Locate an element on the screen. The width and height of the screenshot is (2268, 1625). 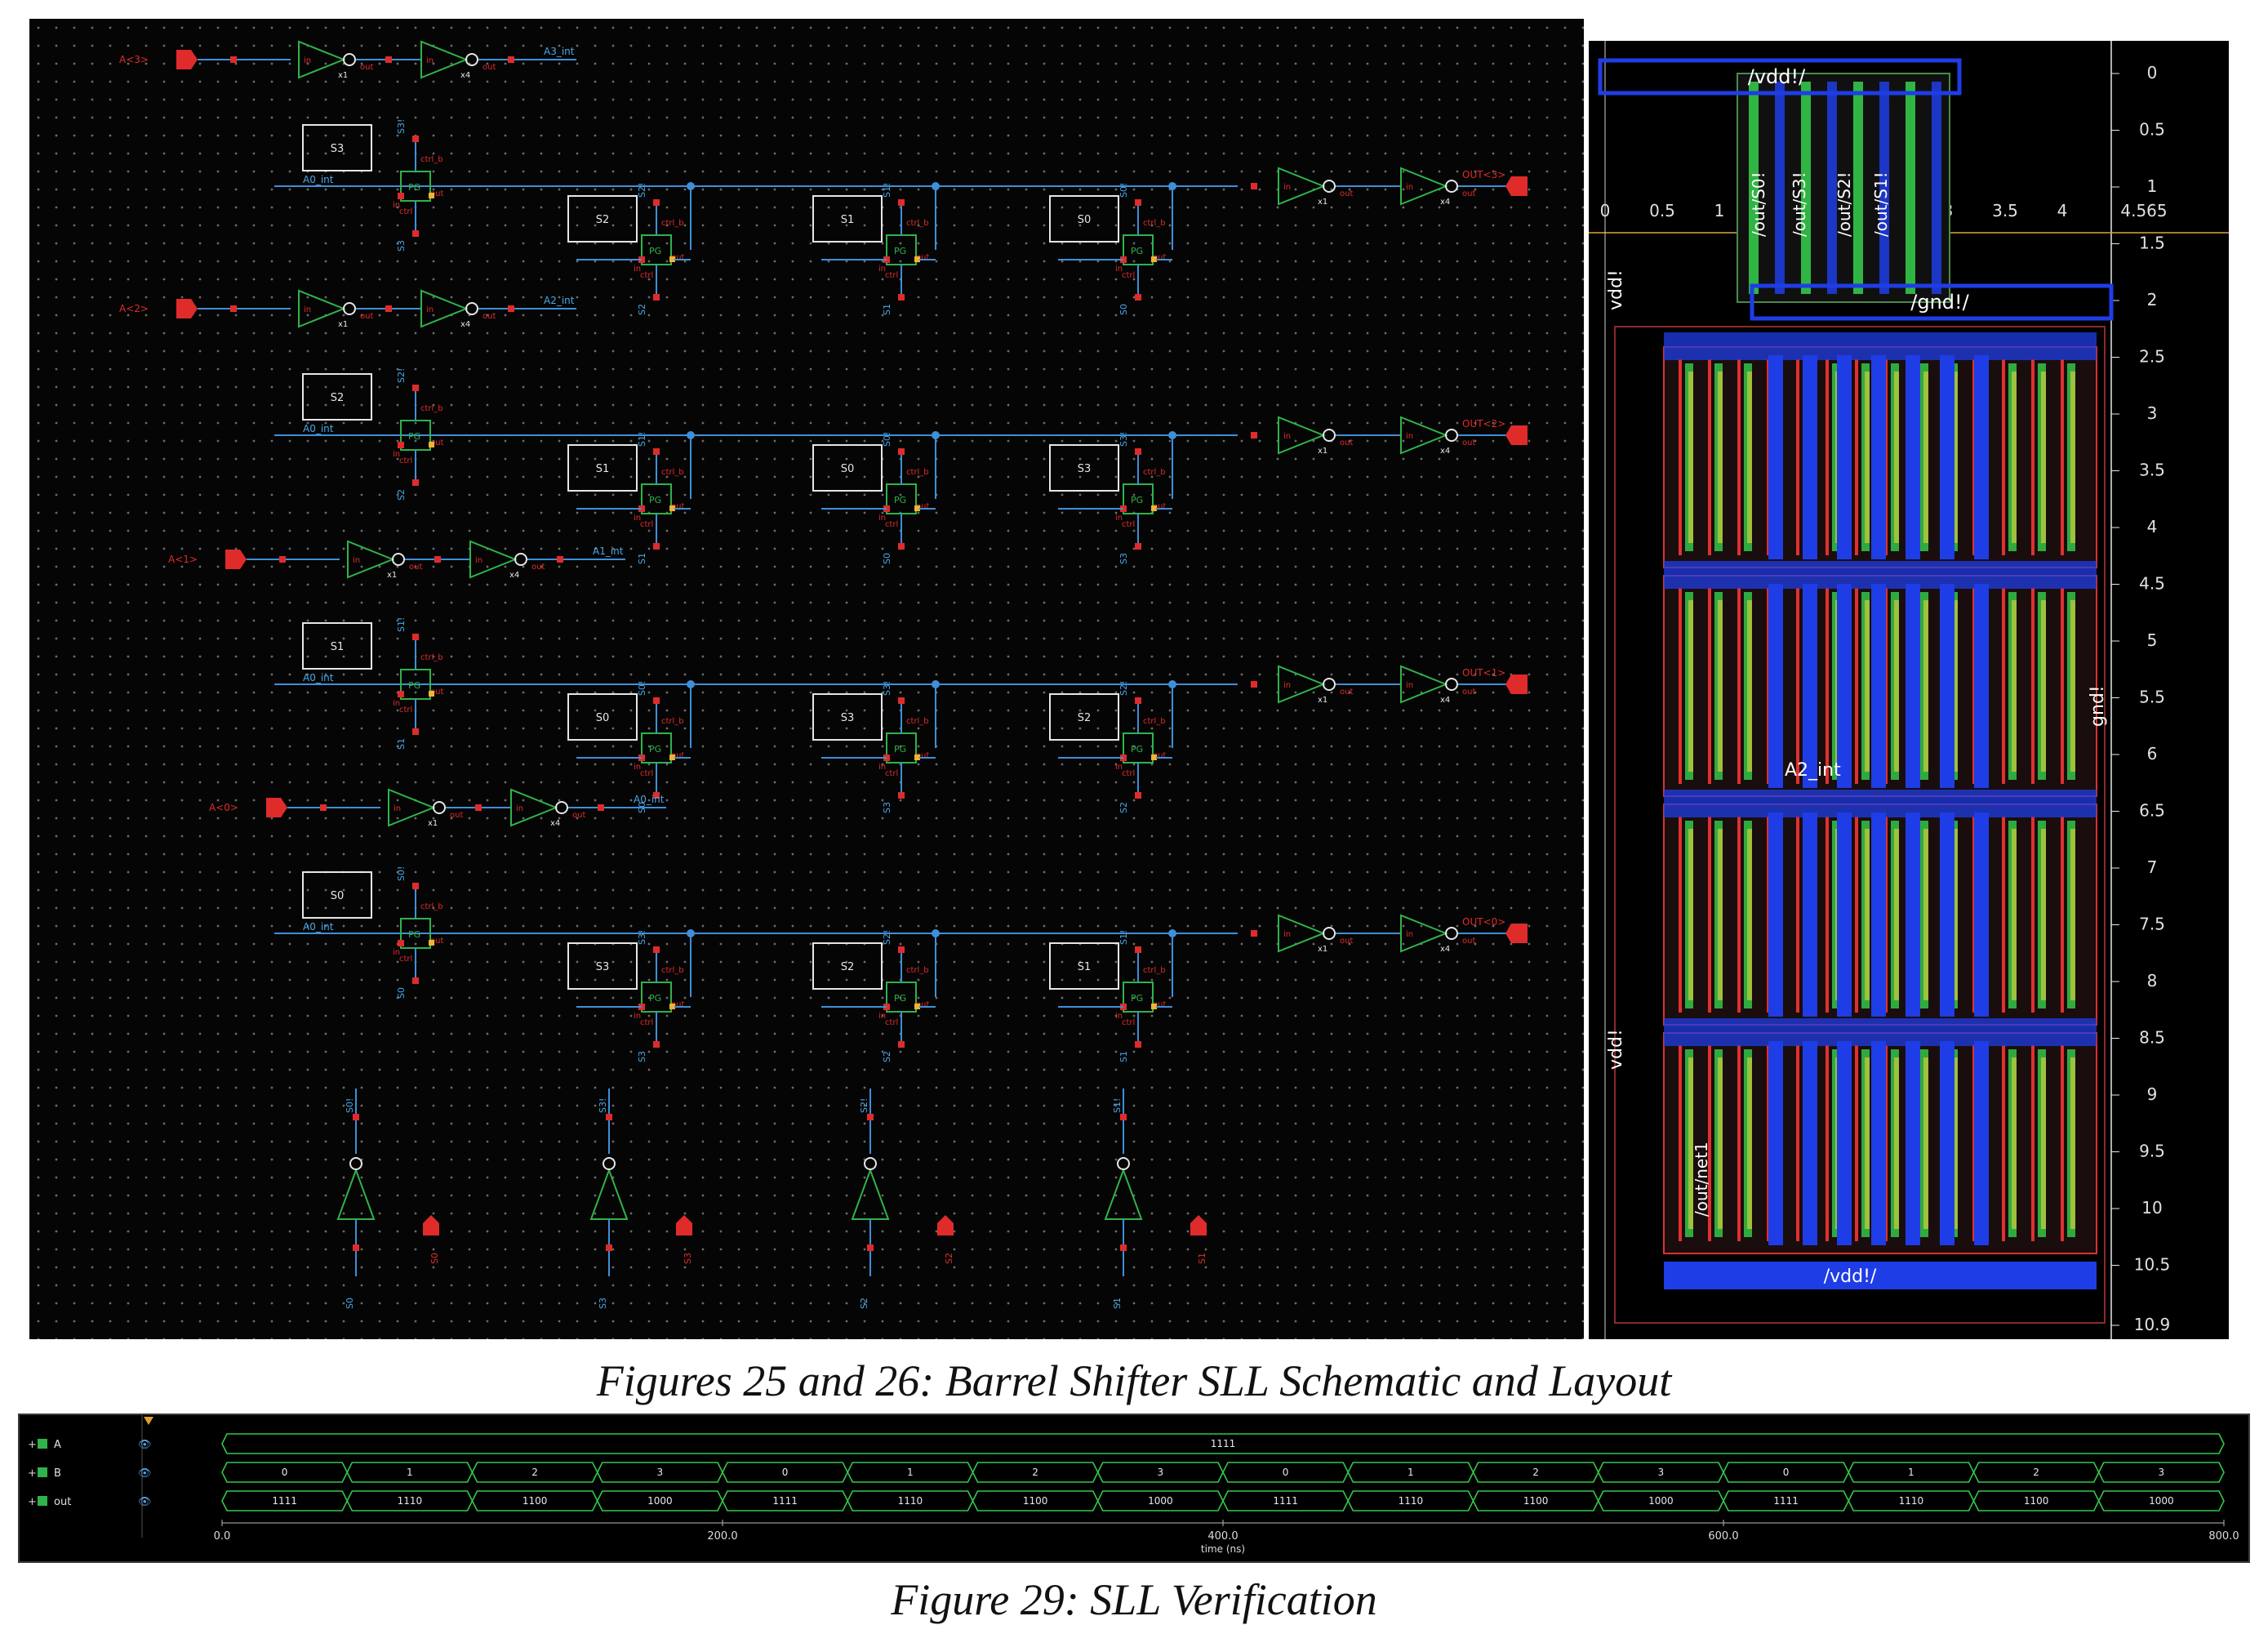
ctrl-b-net-label: S0! is located at coordinates (887, 440).